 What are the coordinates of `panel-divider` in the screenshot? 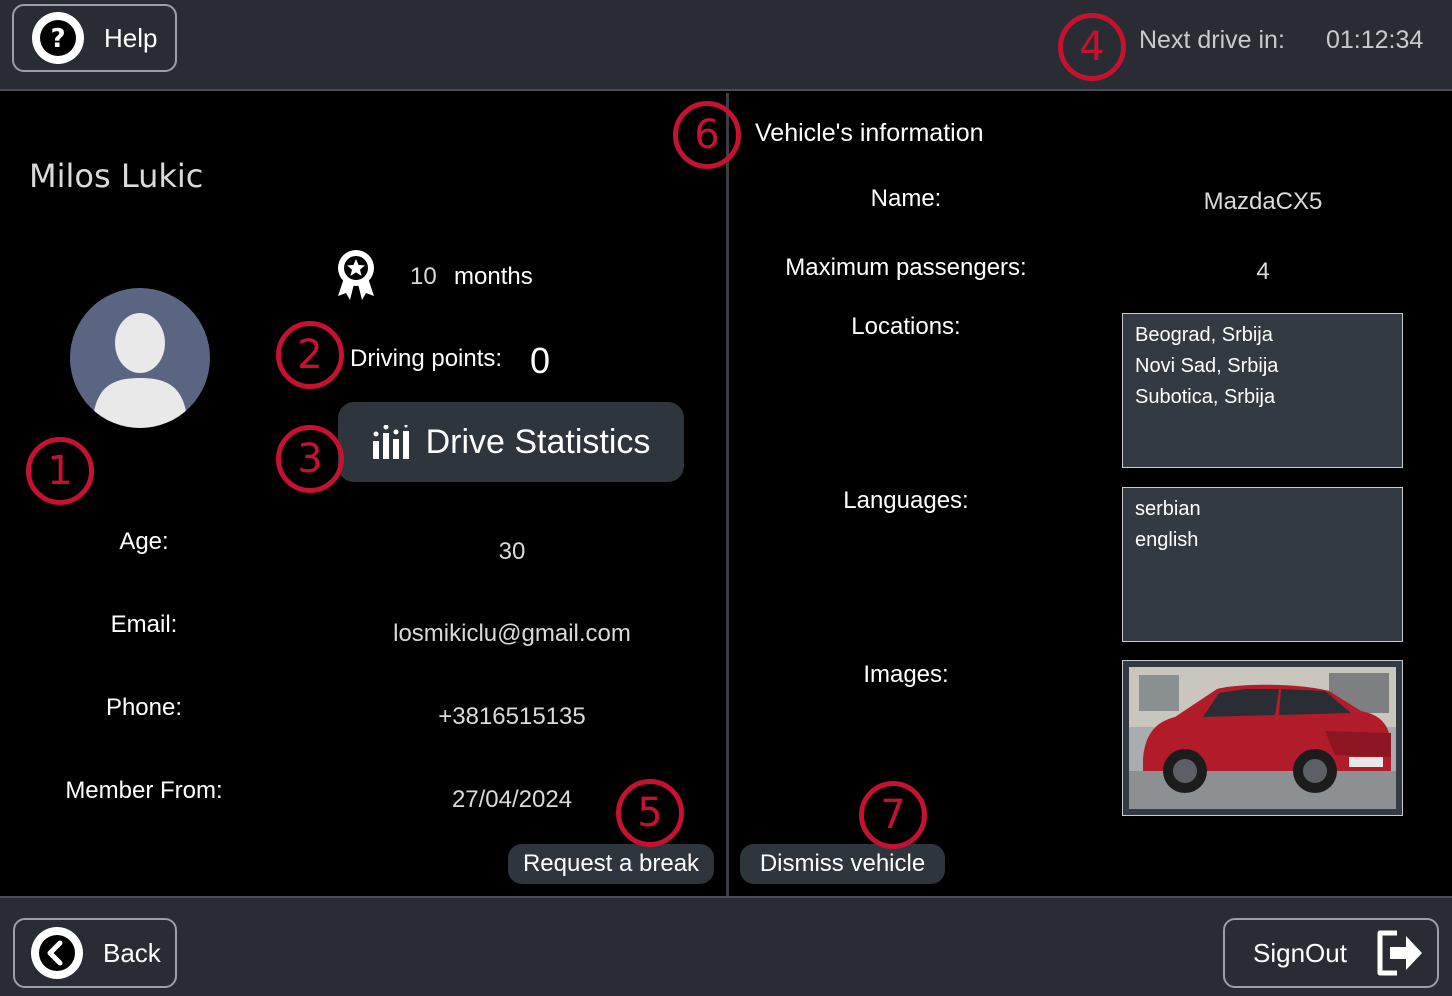 It's located at (727, 494).